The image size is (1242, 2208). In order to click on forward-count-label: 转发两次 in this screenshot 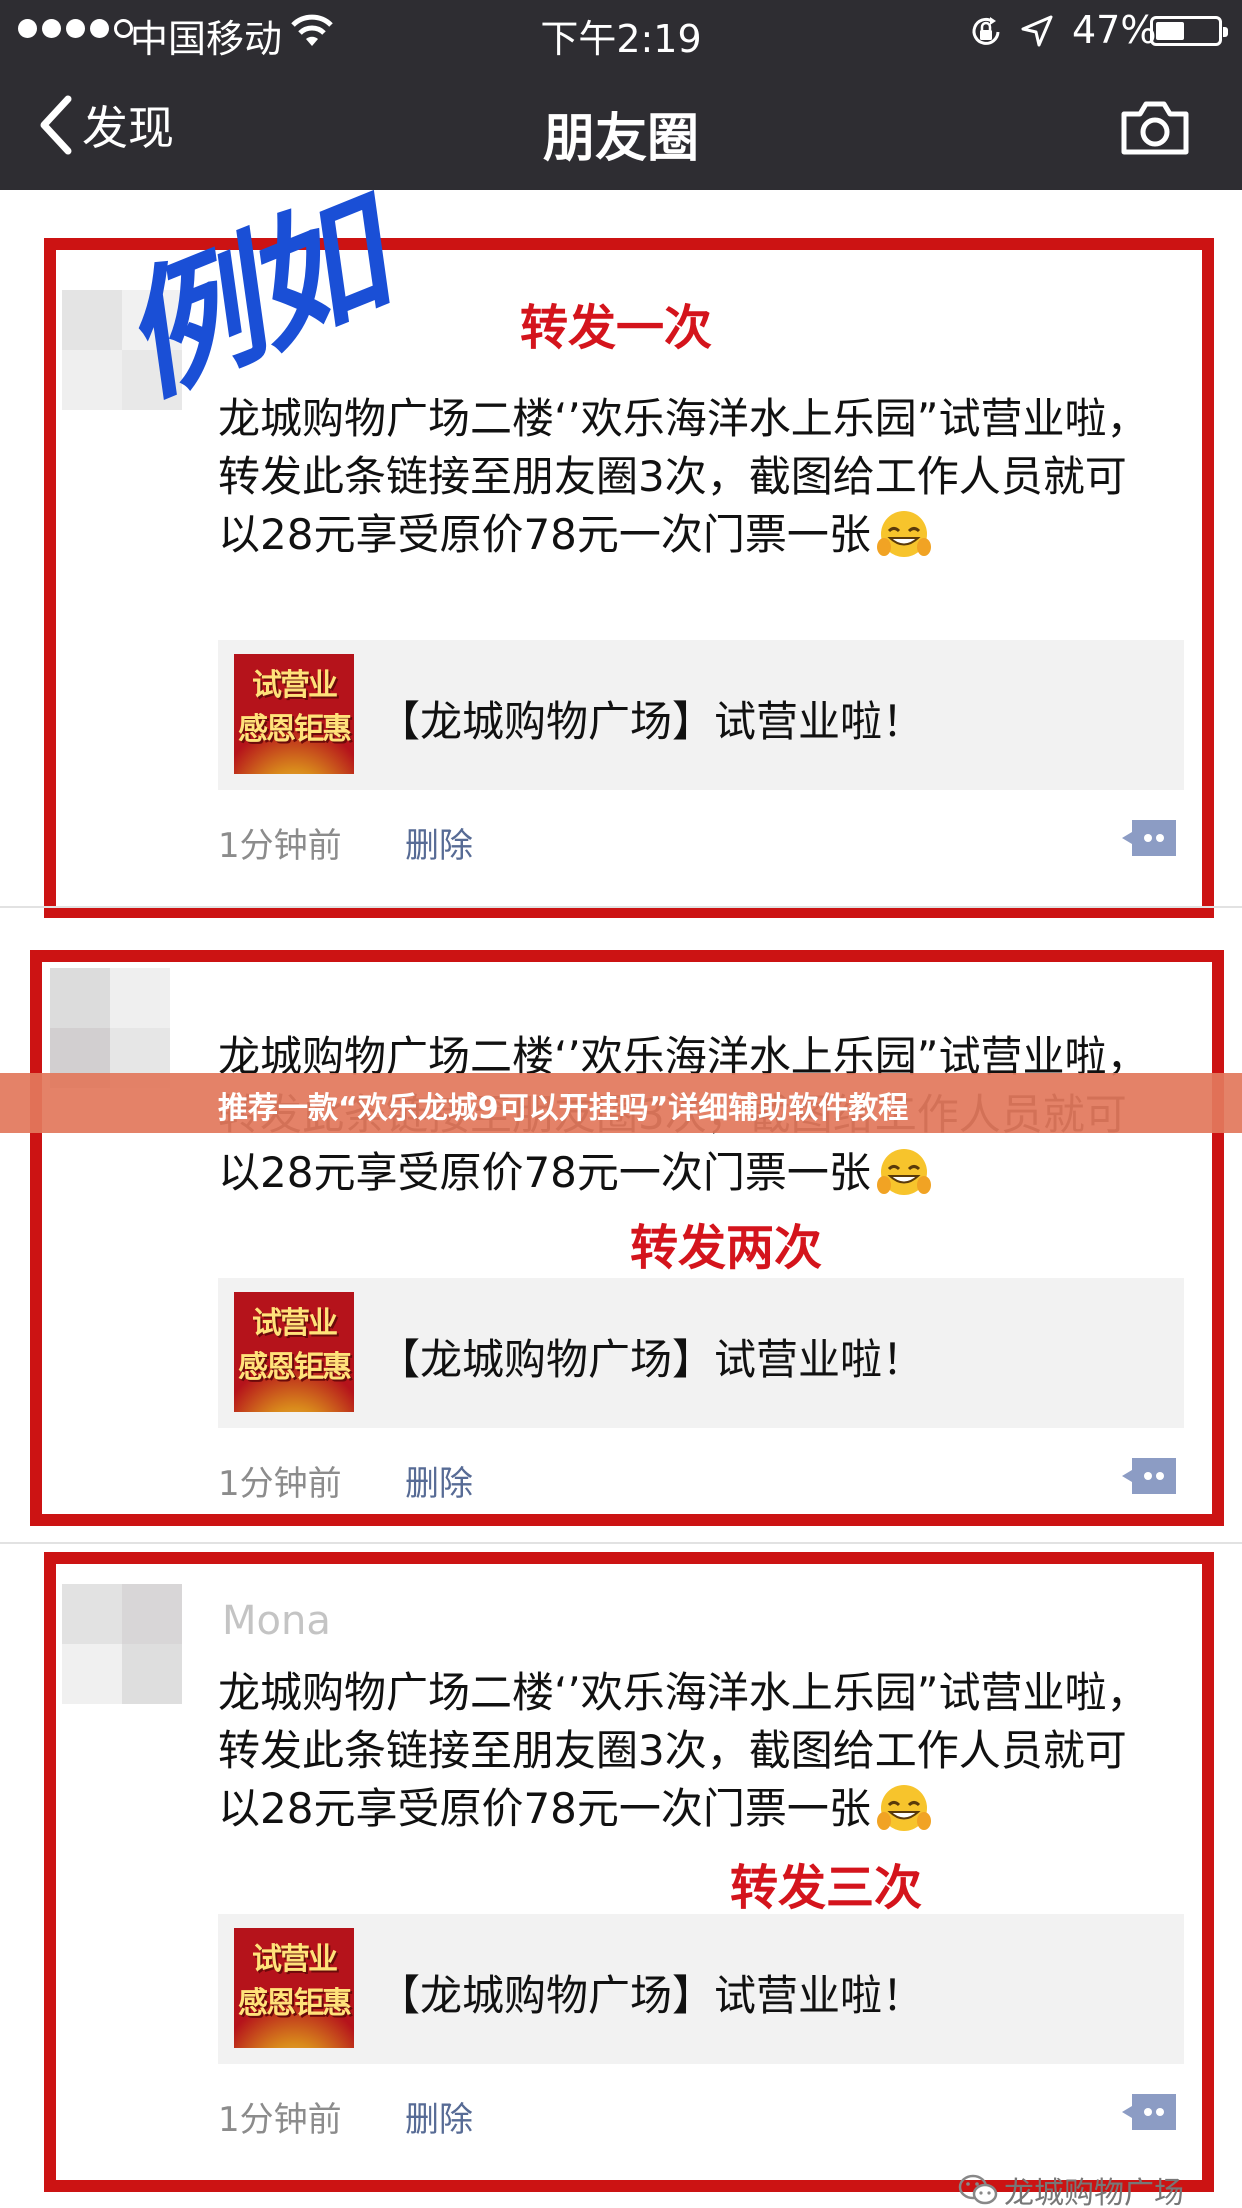, I will do `click(726, 1248)`.